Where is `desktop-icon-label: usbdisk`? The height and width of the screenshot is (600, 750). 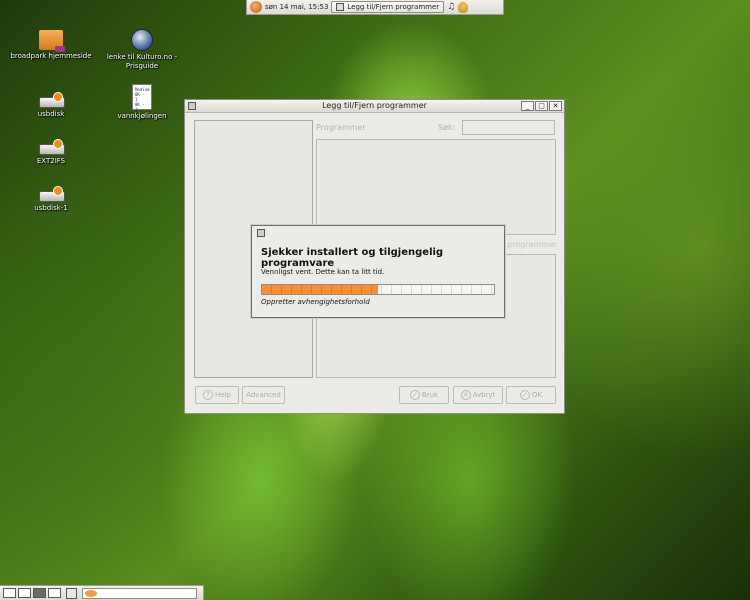 desktop-icon-label: usbdisk is located at coordinates (51, 114).